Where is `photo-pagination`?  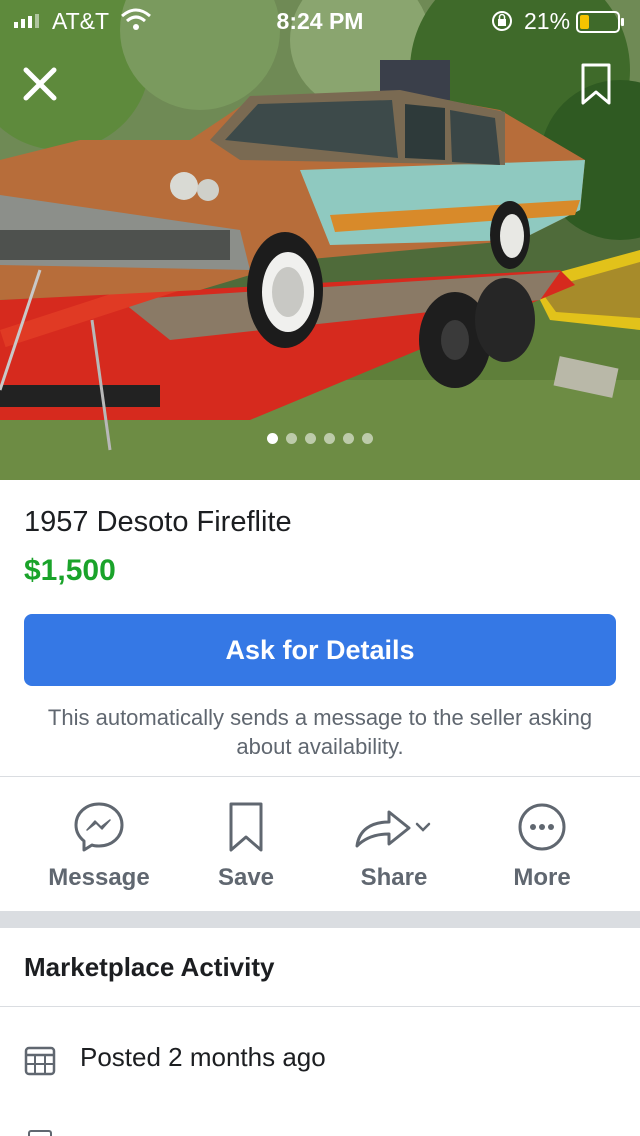 photo-pagination is located at coordinates (320, 438).